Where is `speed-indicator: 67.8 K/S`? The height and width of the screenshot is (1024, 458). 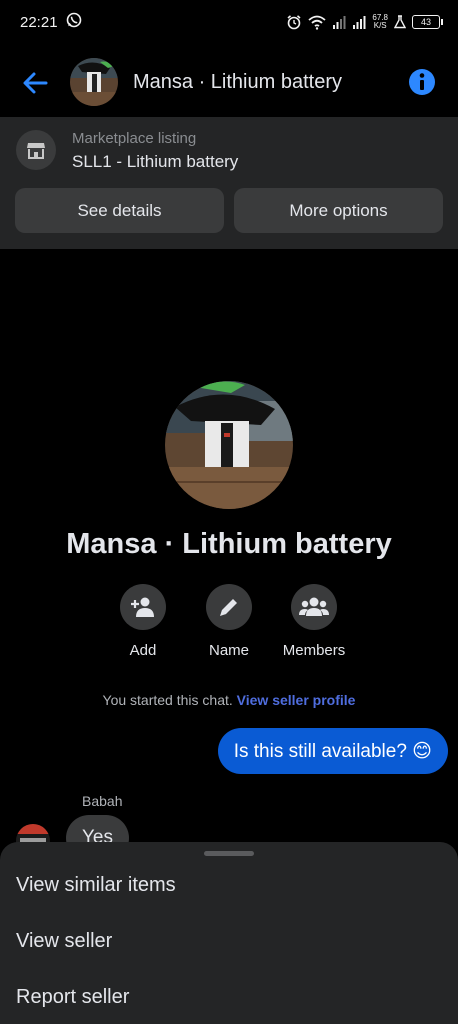 speed-indicator: 67.8 K/S is located at coordinates (380, 22).